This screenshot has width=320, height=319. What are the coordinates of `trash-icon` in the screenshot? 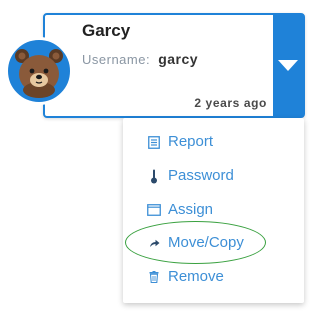 It's located at (154, 277).